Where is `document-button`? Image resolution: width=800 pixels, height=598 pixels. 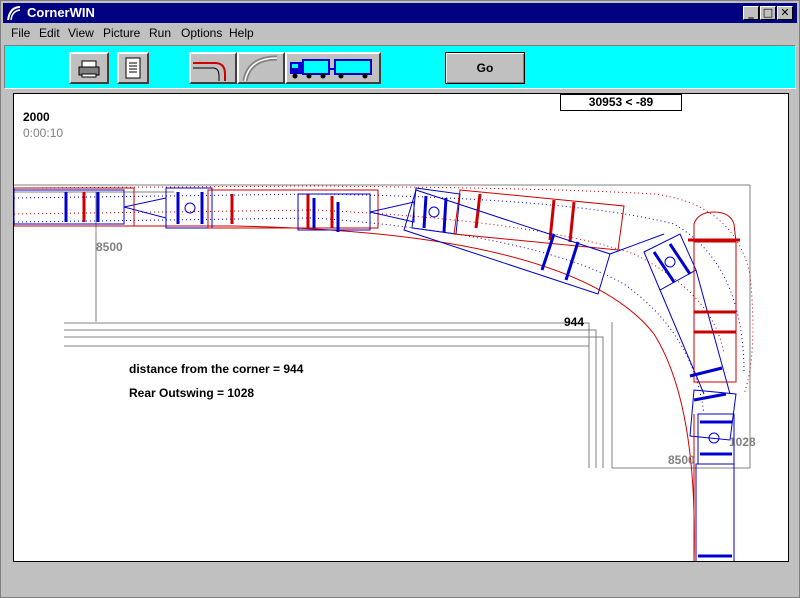 document-button is located at coordinates (133, 68).